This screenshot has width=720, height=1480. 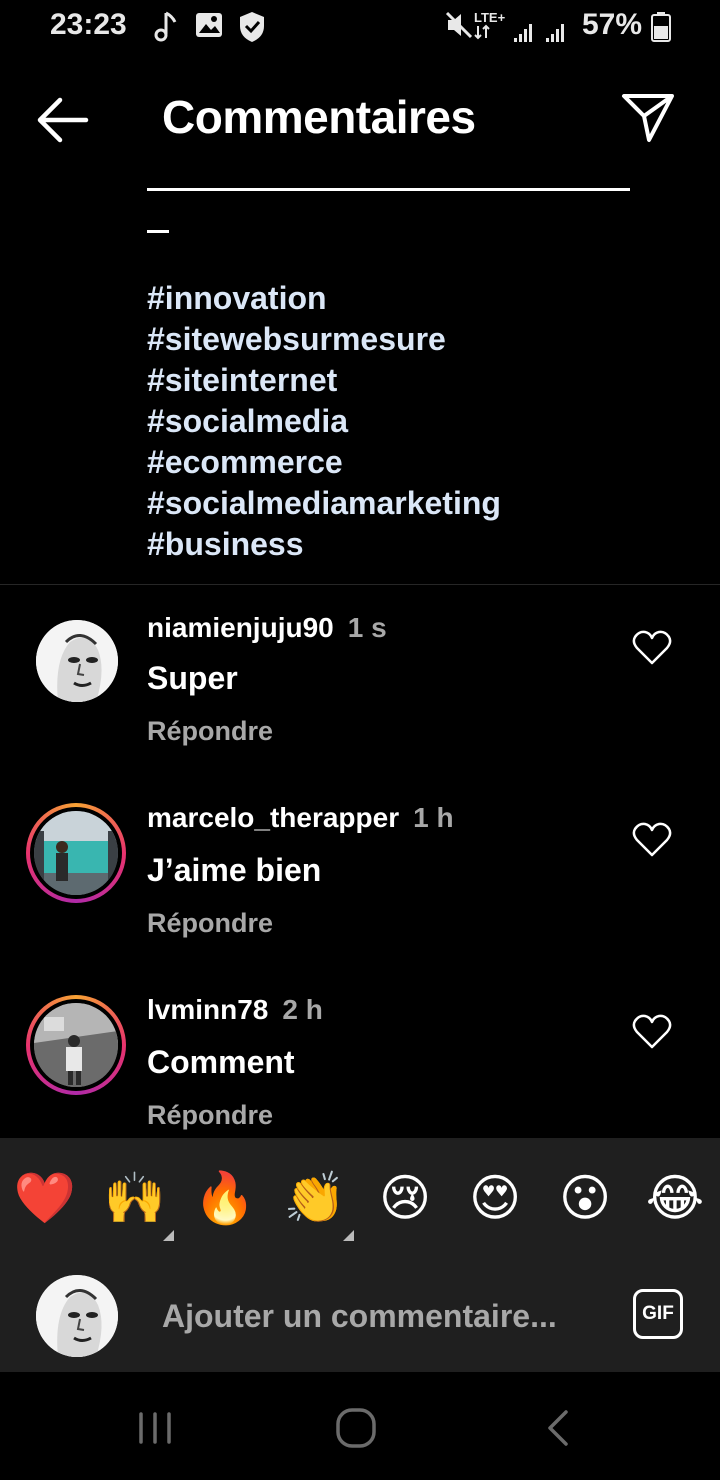 What do you see at coordinates (319, 117) in the screenshot?
I see `page-title: Commentaires` at bounding box center [319, 117].